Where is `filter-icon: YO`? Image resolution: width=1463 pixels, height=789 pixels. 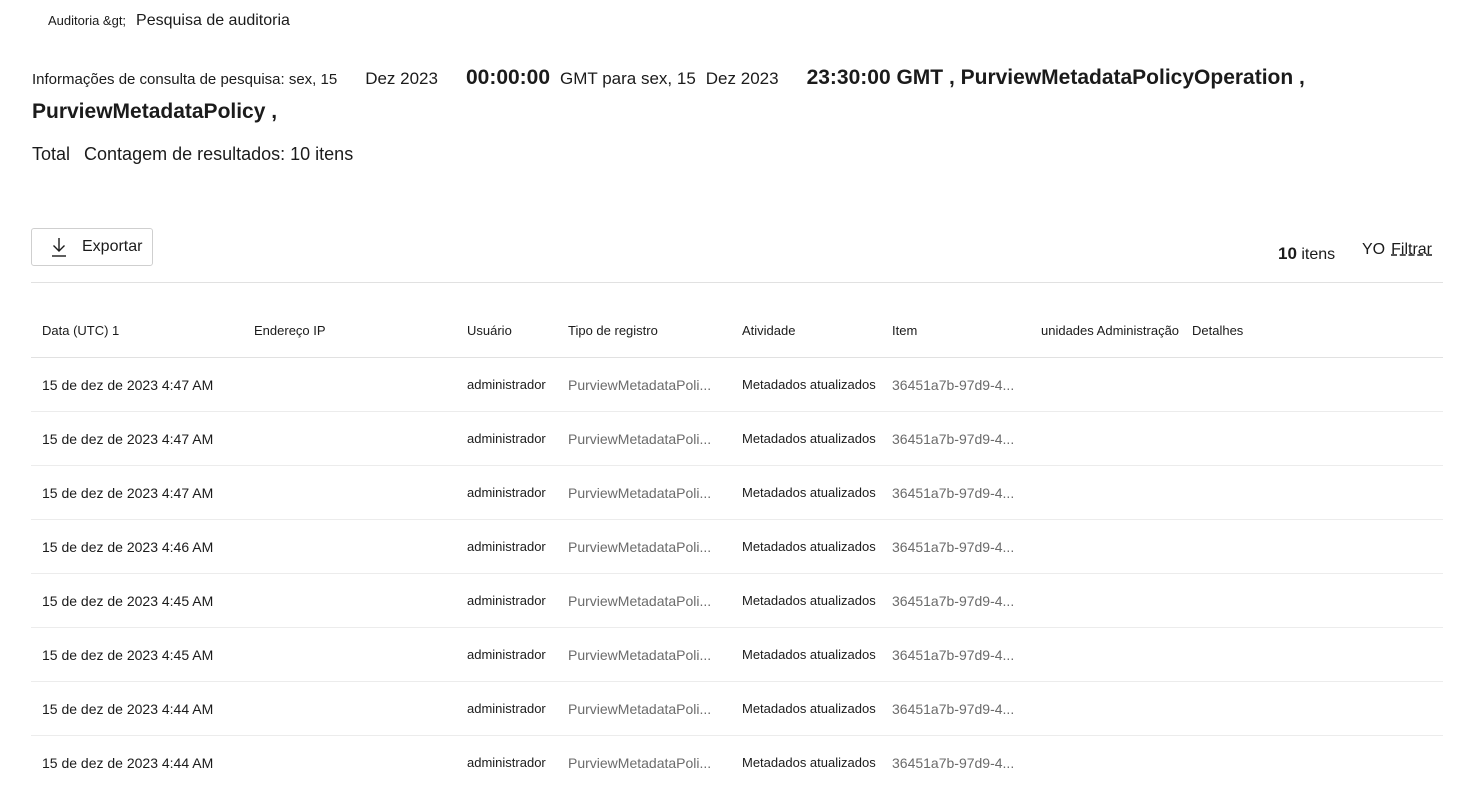 filter-icon: YO is located at coordinates (1374, 249).